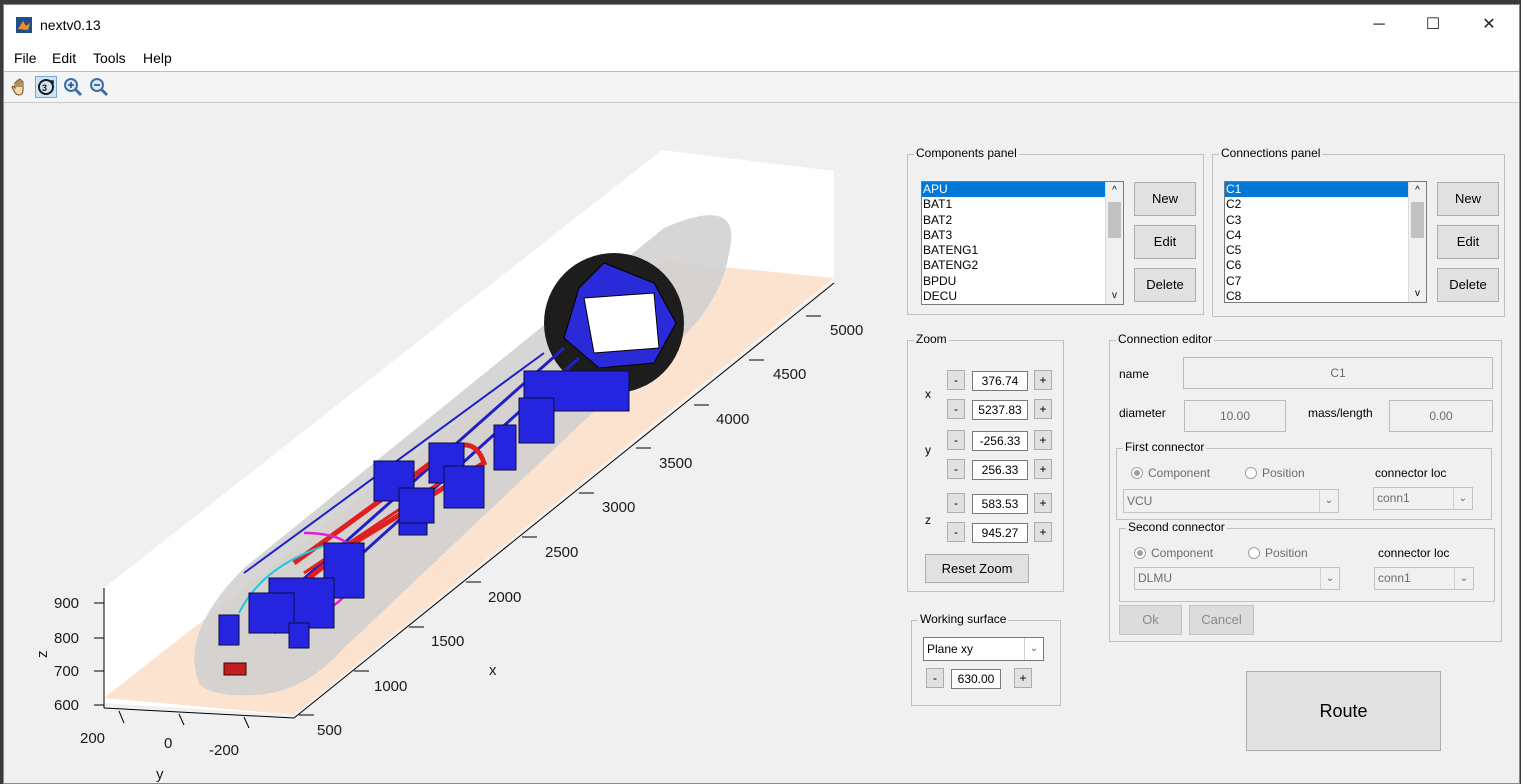 This screenshot has width=1521, height=784. I want to click on x-min-field: 376.74, so click(1000, 381).